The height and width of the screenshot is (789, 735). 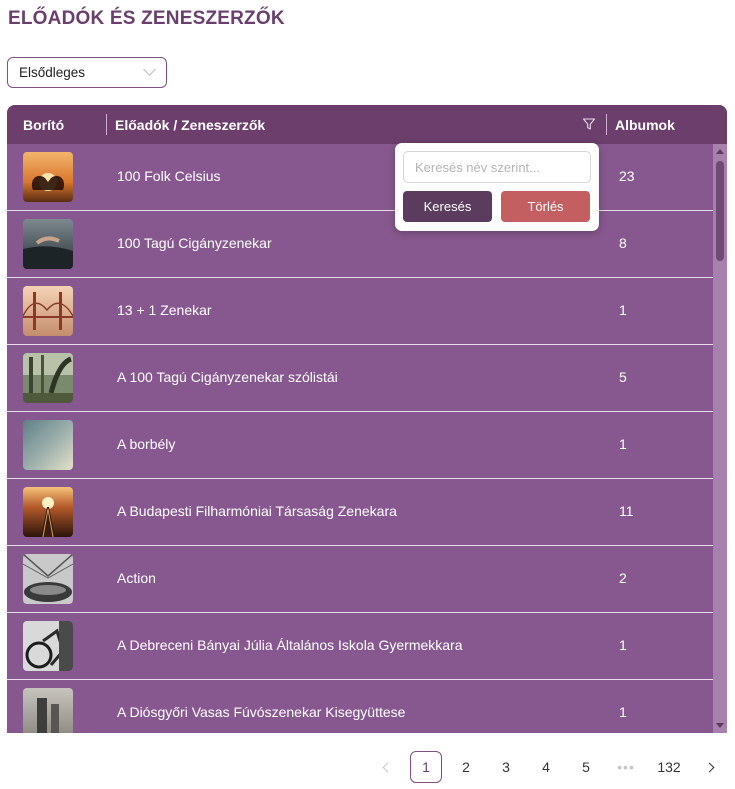 What do you see at coordinates (626, 511) in the screenshot?
I see `album-count: 11` at bounding box center [626, 511].